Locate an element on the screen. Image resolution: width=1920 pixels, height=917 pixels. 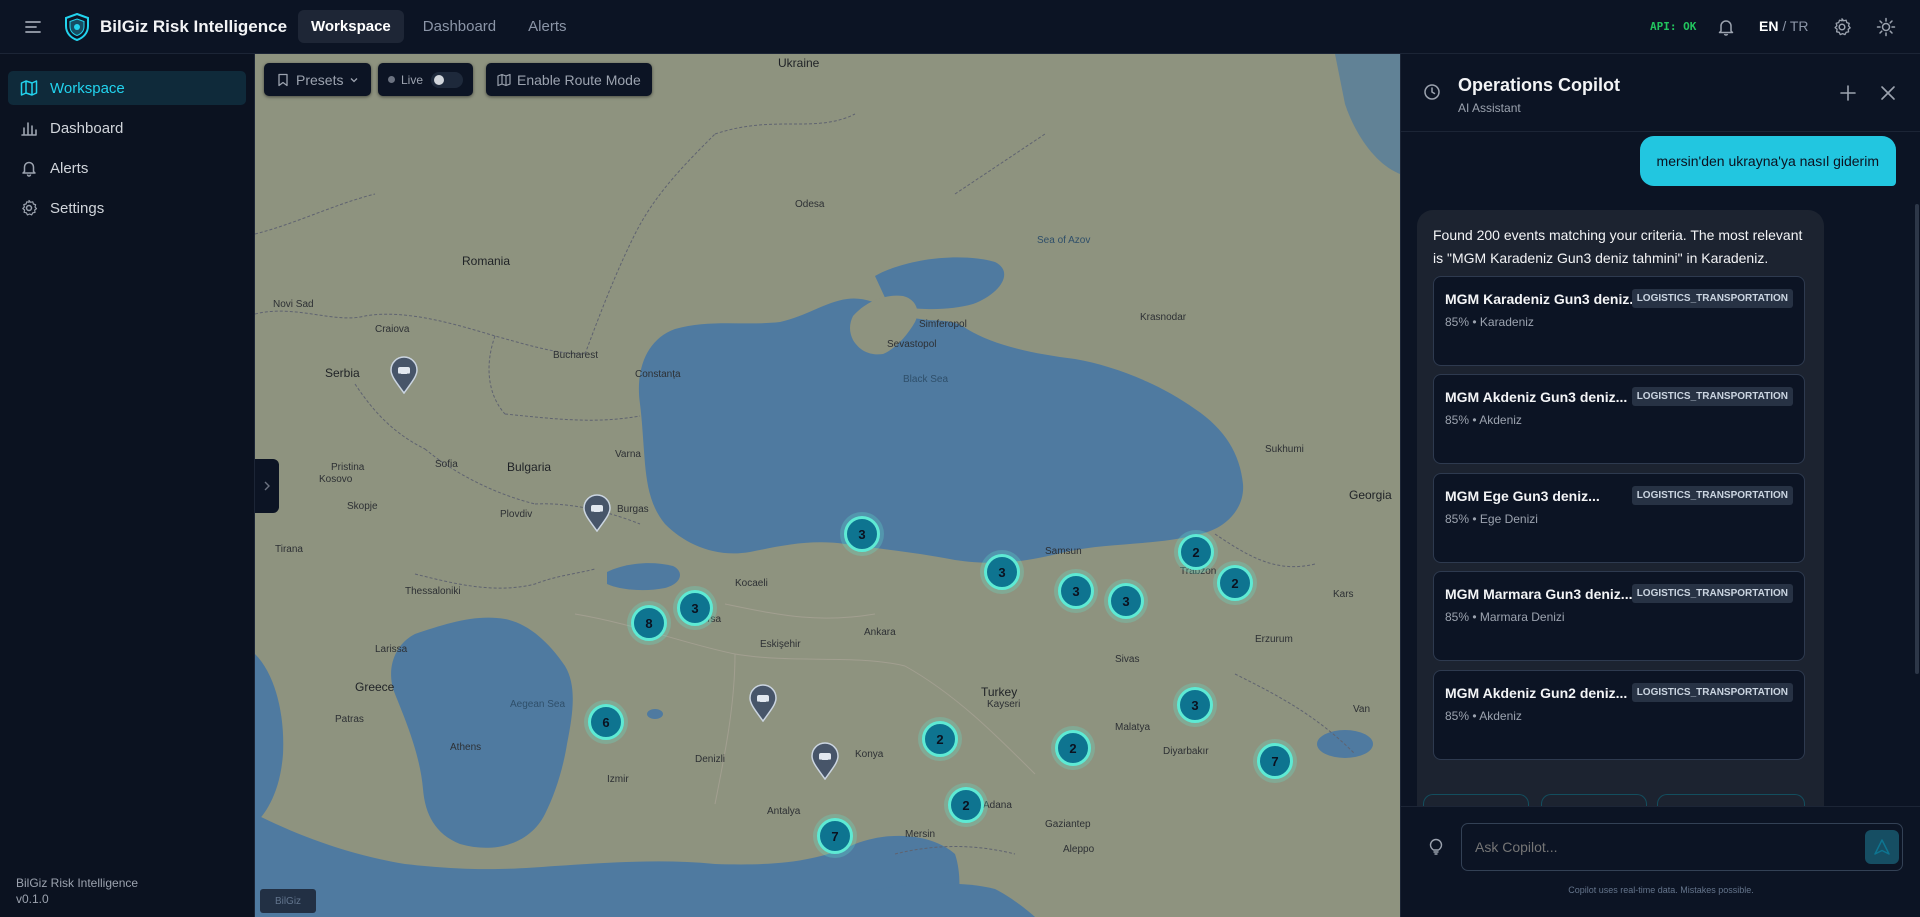
footer-app-name: BilGiz Risk Intelligence is located at coordinates (77, 883).